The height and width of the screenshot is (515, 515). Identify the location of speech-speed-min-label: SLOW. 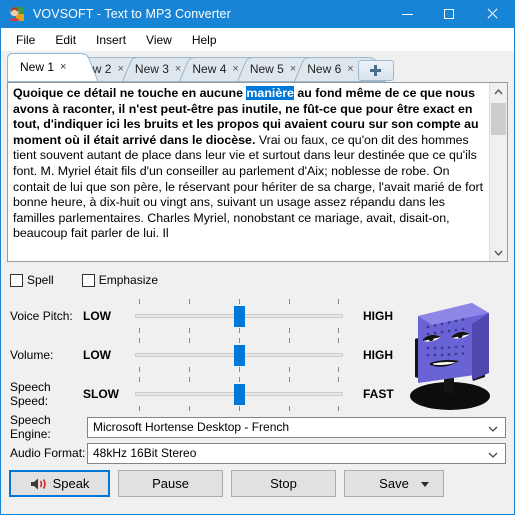
(101, 393).